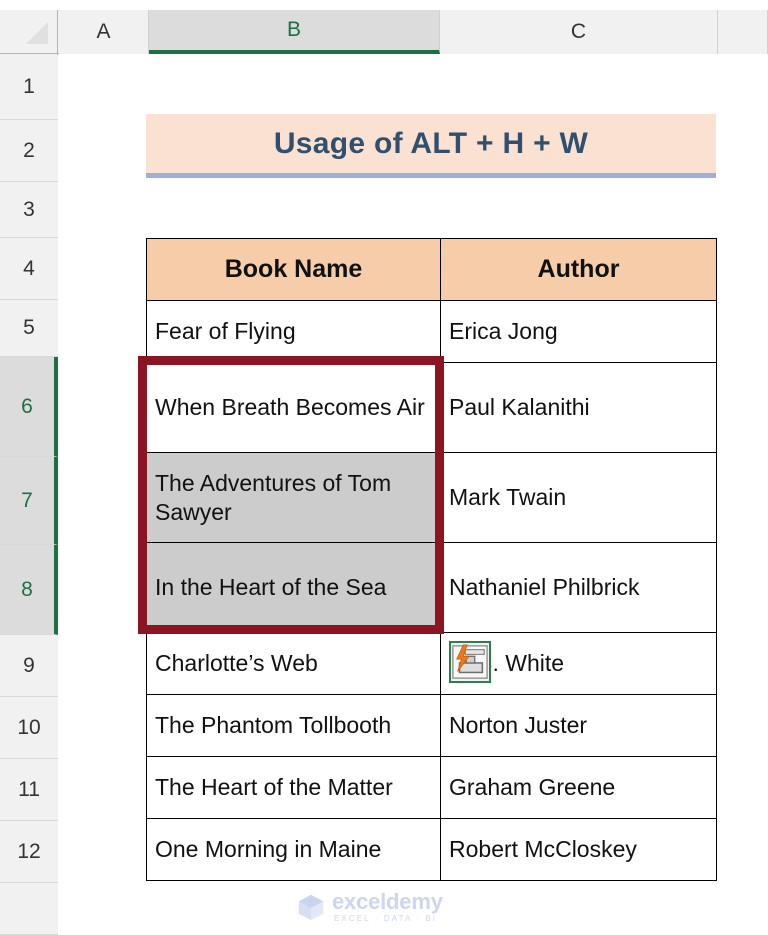 This screenshot has width=768, height=935. I want to click on column-header-book-name: Book Name, so click(293, 269).